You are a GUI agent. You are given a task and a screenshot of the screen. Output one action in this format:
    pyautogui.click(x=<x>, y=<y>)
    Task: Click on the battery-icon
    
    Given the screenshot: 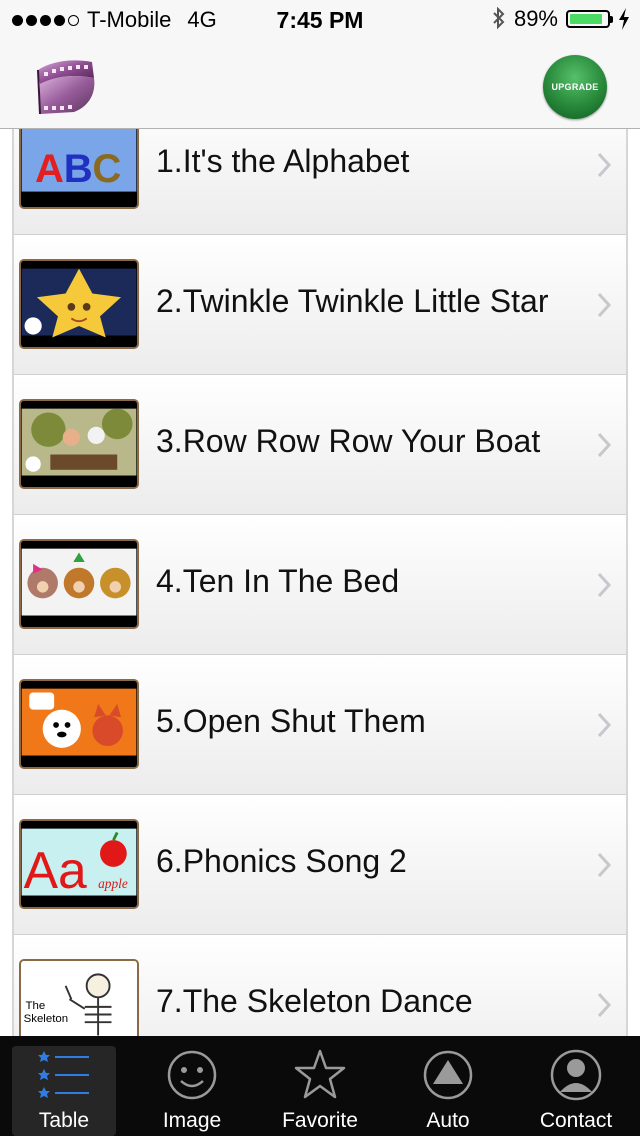 What is the action you would take?
    pyautogui.click(x=589, y=19)
    